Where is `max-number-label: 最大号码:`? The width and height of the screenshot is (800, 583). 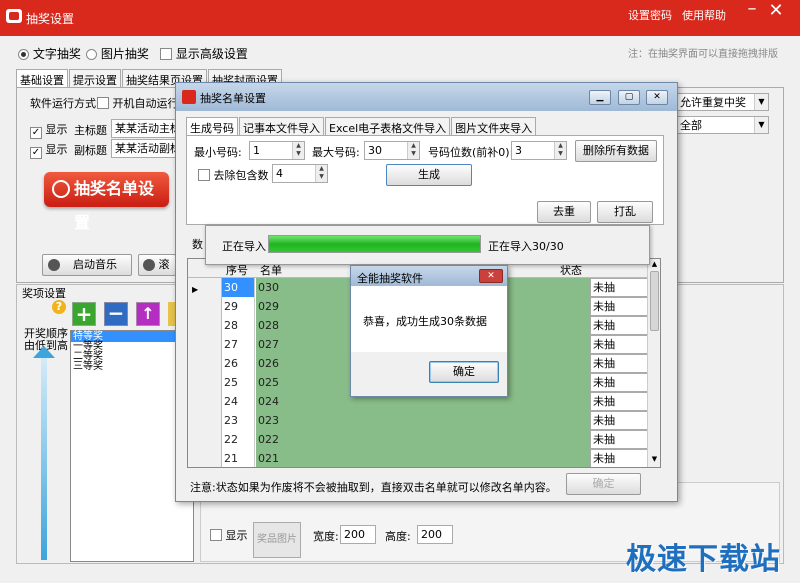 max-number-label: 最大号码: is located at coordinates (336, 152).